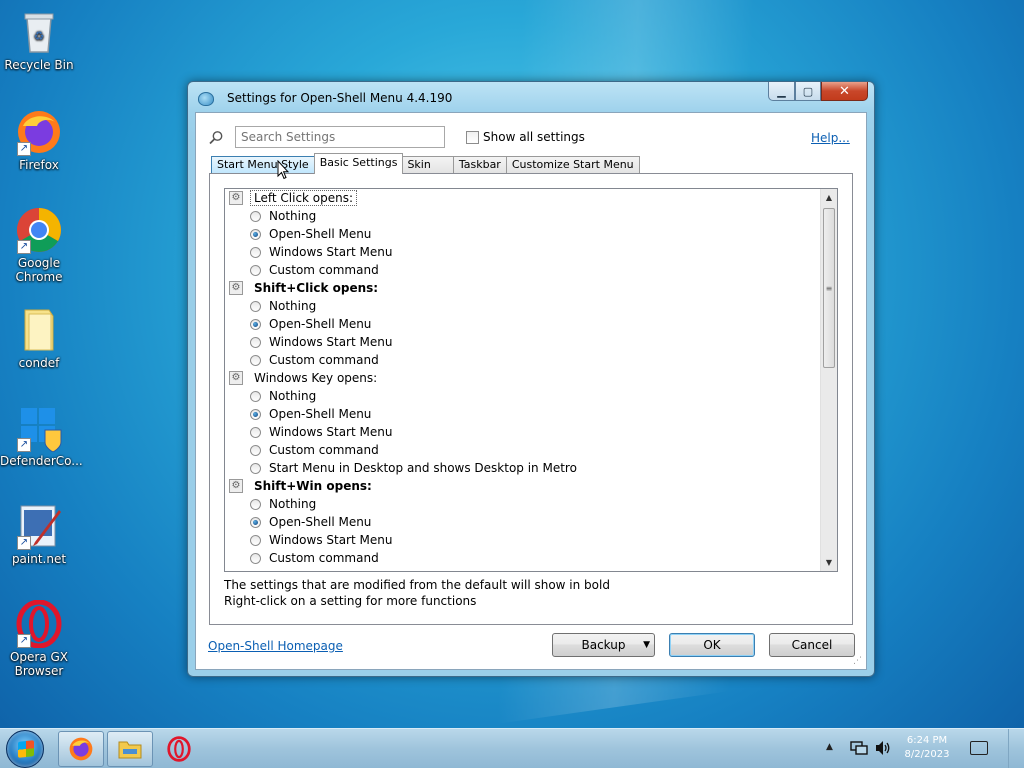  What do you see at coordinates (525, 137) in the screenshot?
I see `show-all-settings-checkbox: Show all settings` at bounding box center [525, 137].